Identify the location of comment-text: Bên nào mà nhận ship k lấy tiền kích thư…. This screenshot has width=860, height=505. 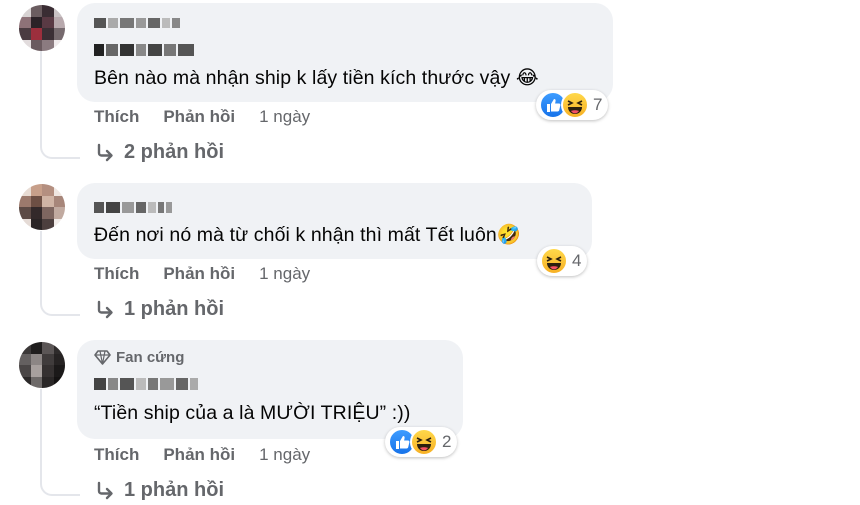
(316, 78).